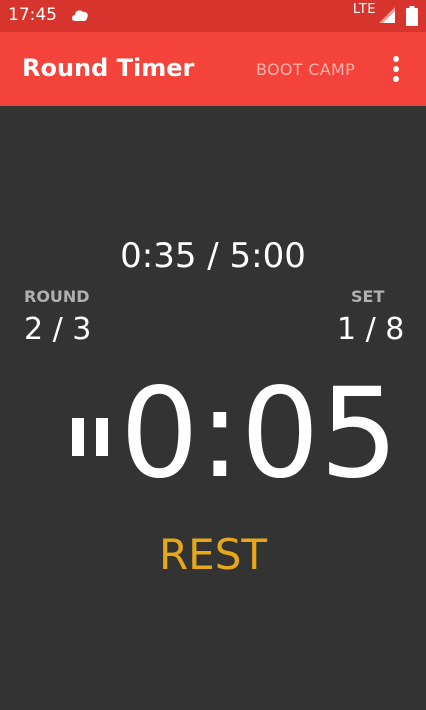 The width and height of the screenshot is (426, 710). What do you see at coordinates (213, 16) in the screenshot?
I see `status-bar: 17:45 LTE` at bounding box center [213, 16].